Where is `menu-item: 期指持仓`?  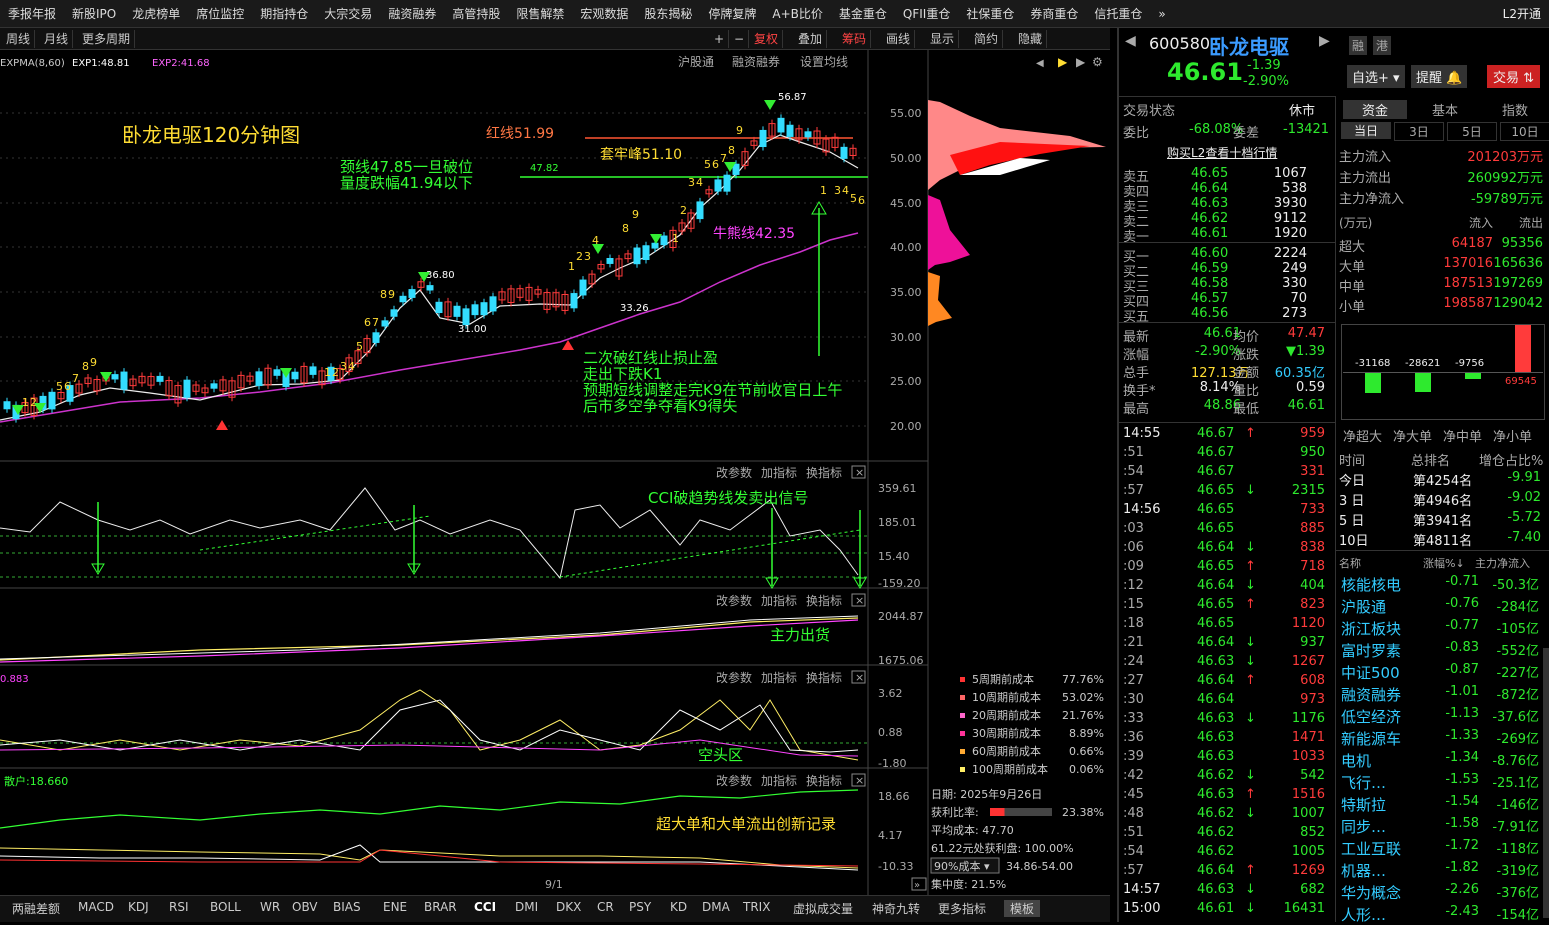
menu-item: 期指持仓 is located at coordinates (284, 13).